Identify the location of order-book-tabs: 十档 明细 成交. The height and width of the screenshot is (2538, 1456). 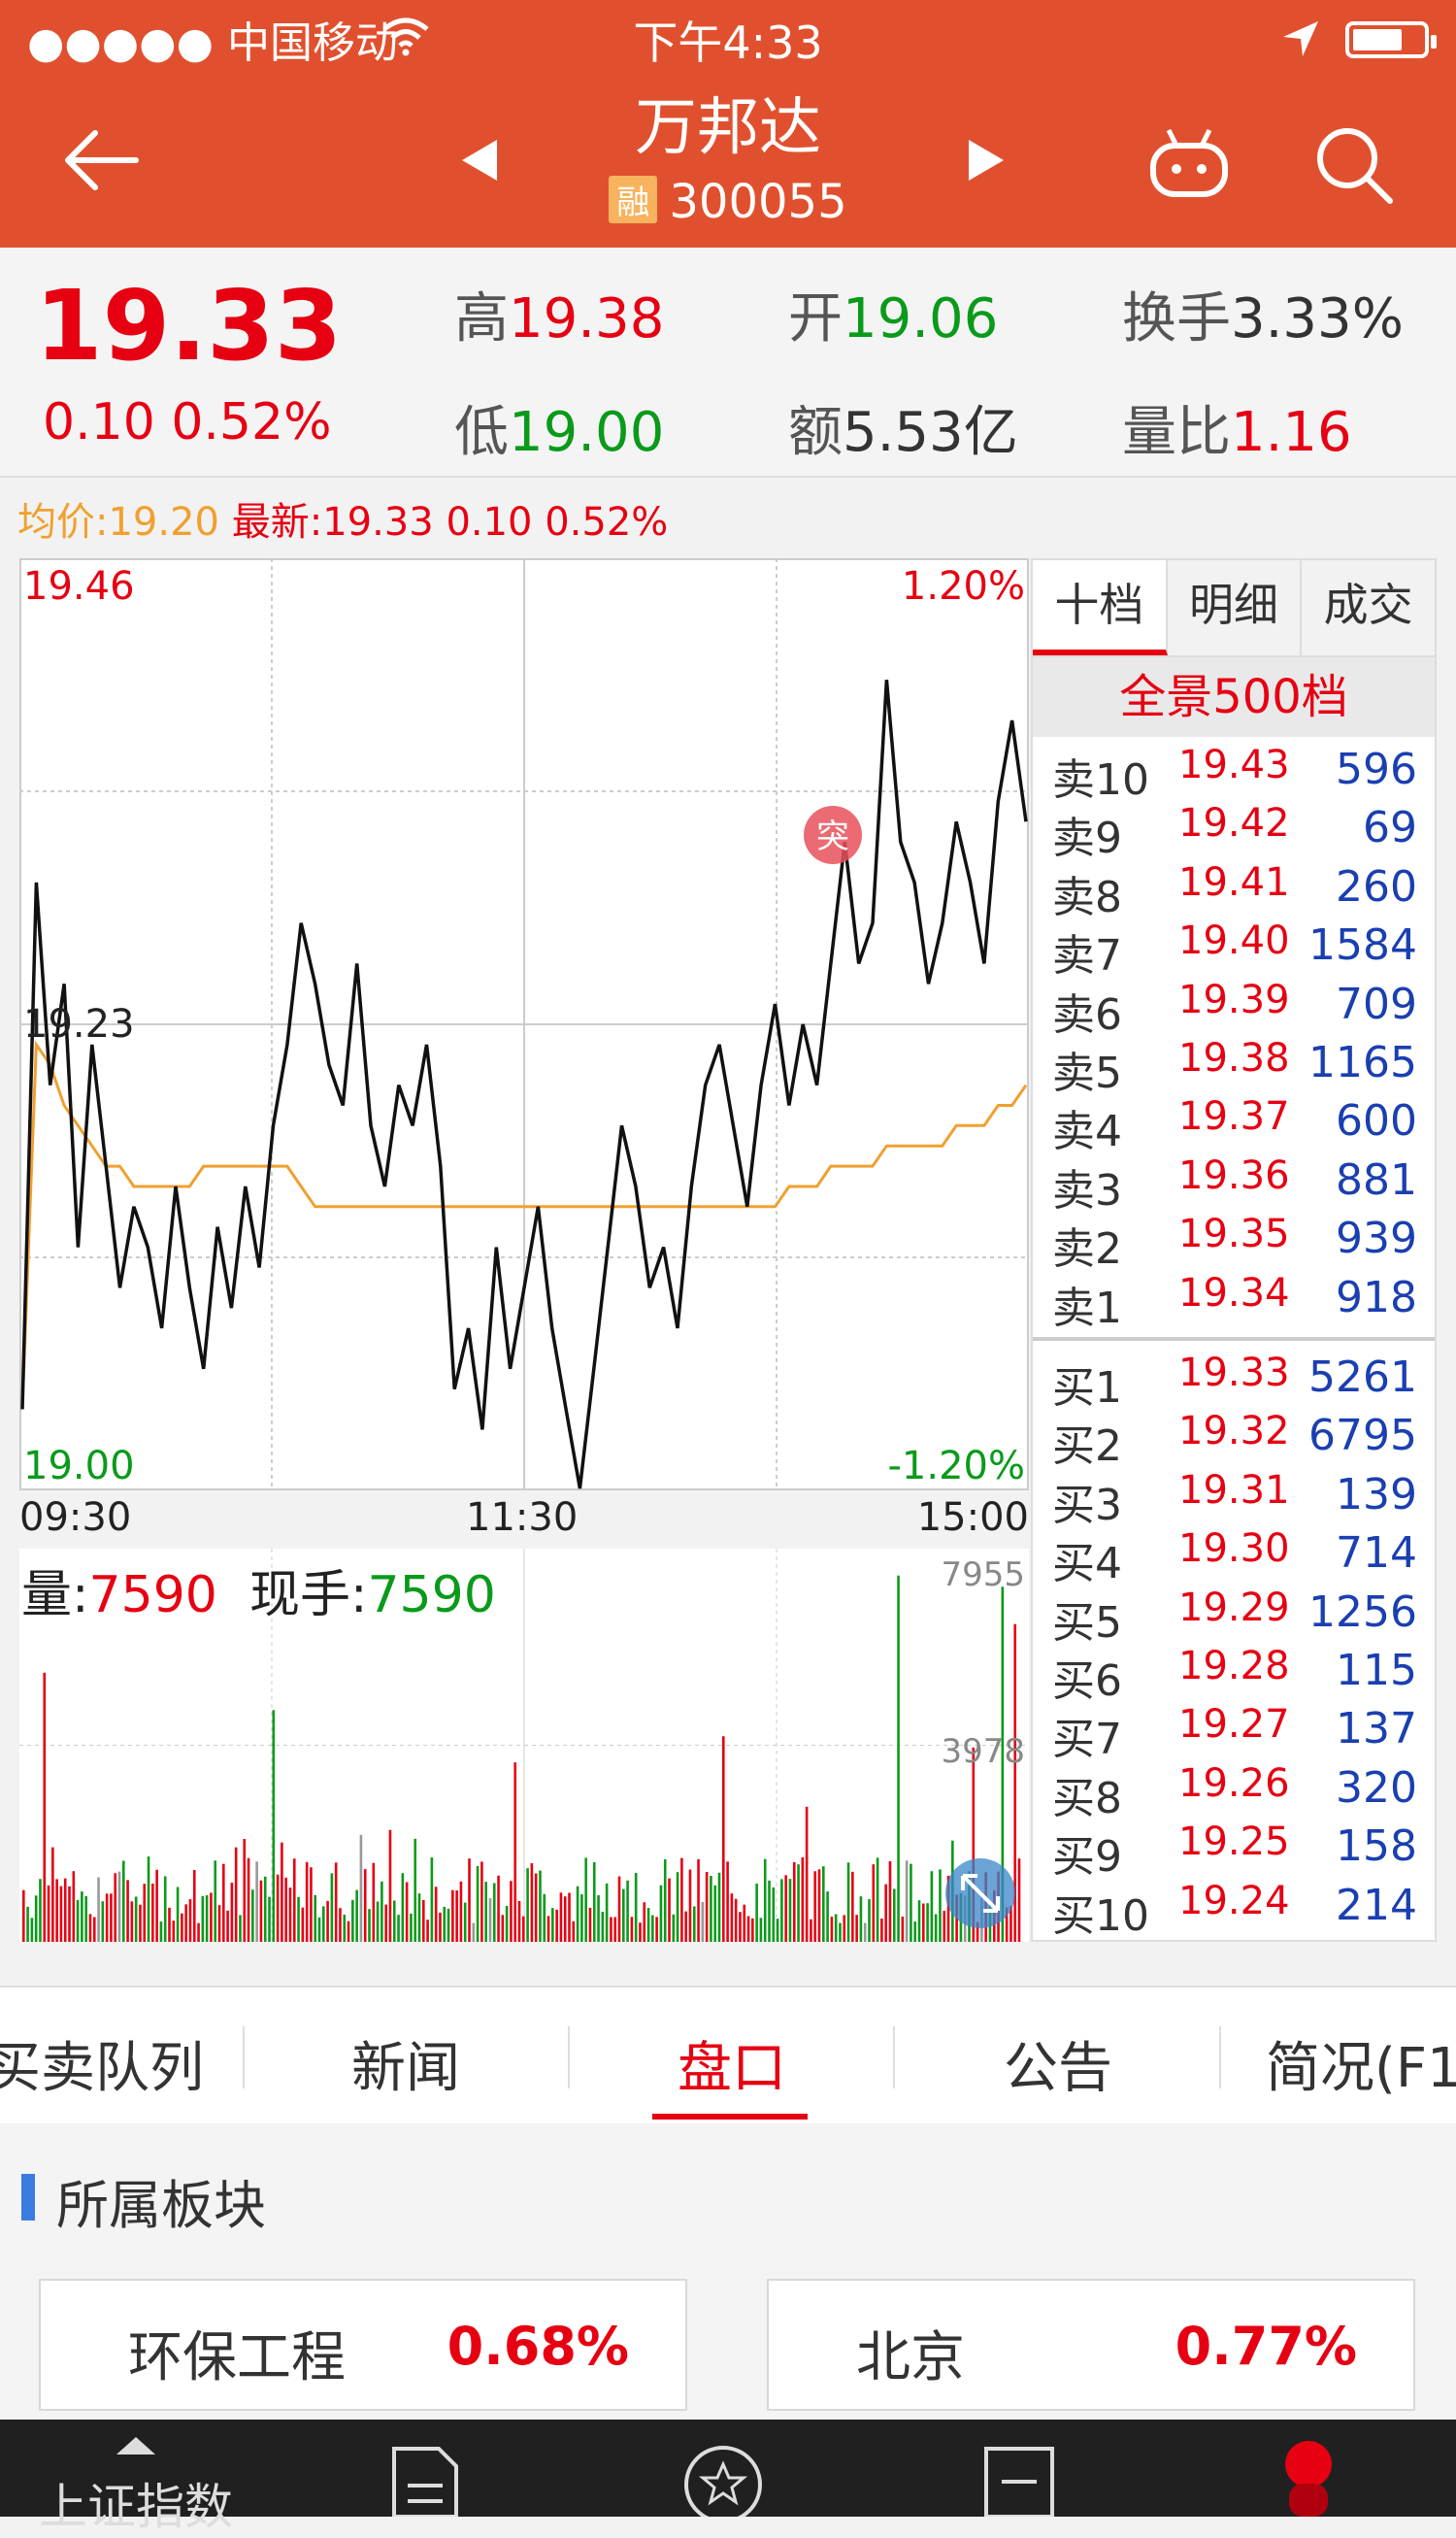
(1234, 608).